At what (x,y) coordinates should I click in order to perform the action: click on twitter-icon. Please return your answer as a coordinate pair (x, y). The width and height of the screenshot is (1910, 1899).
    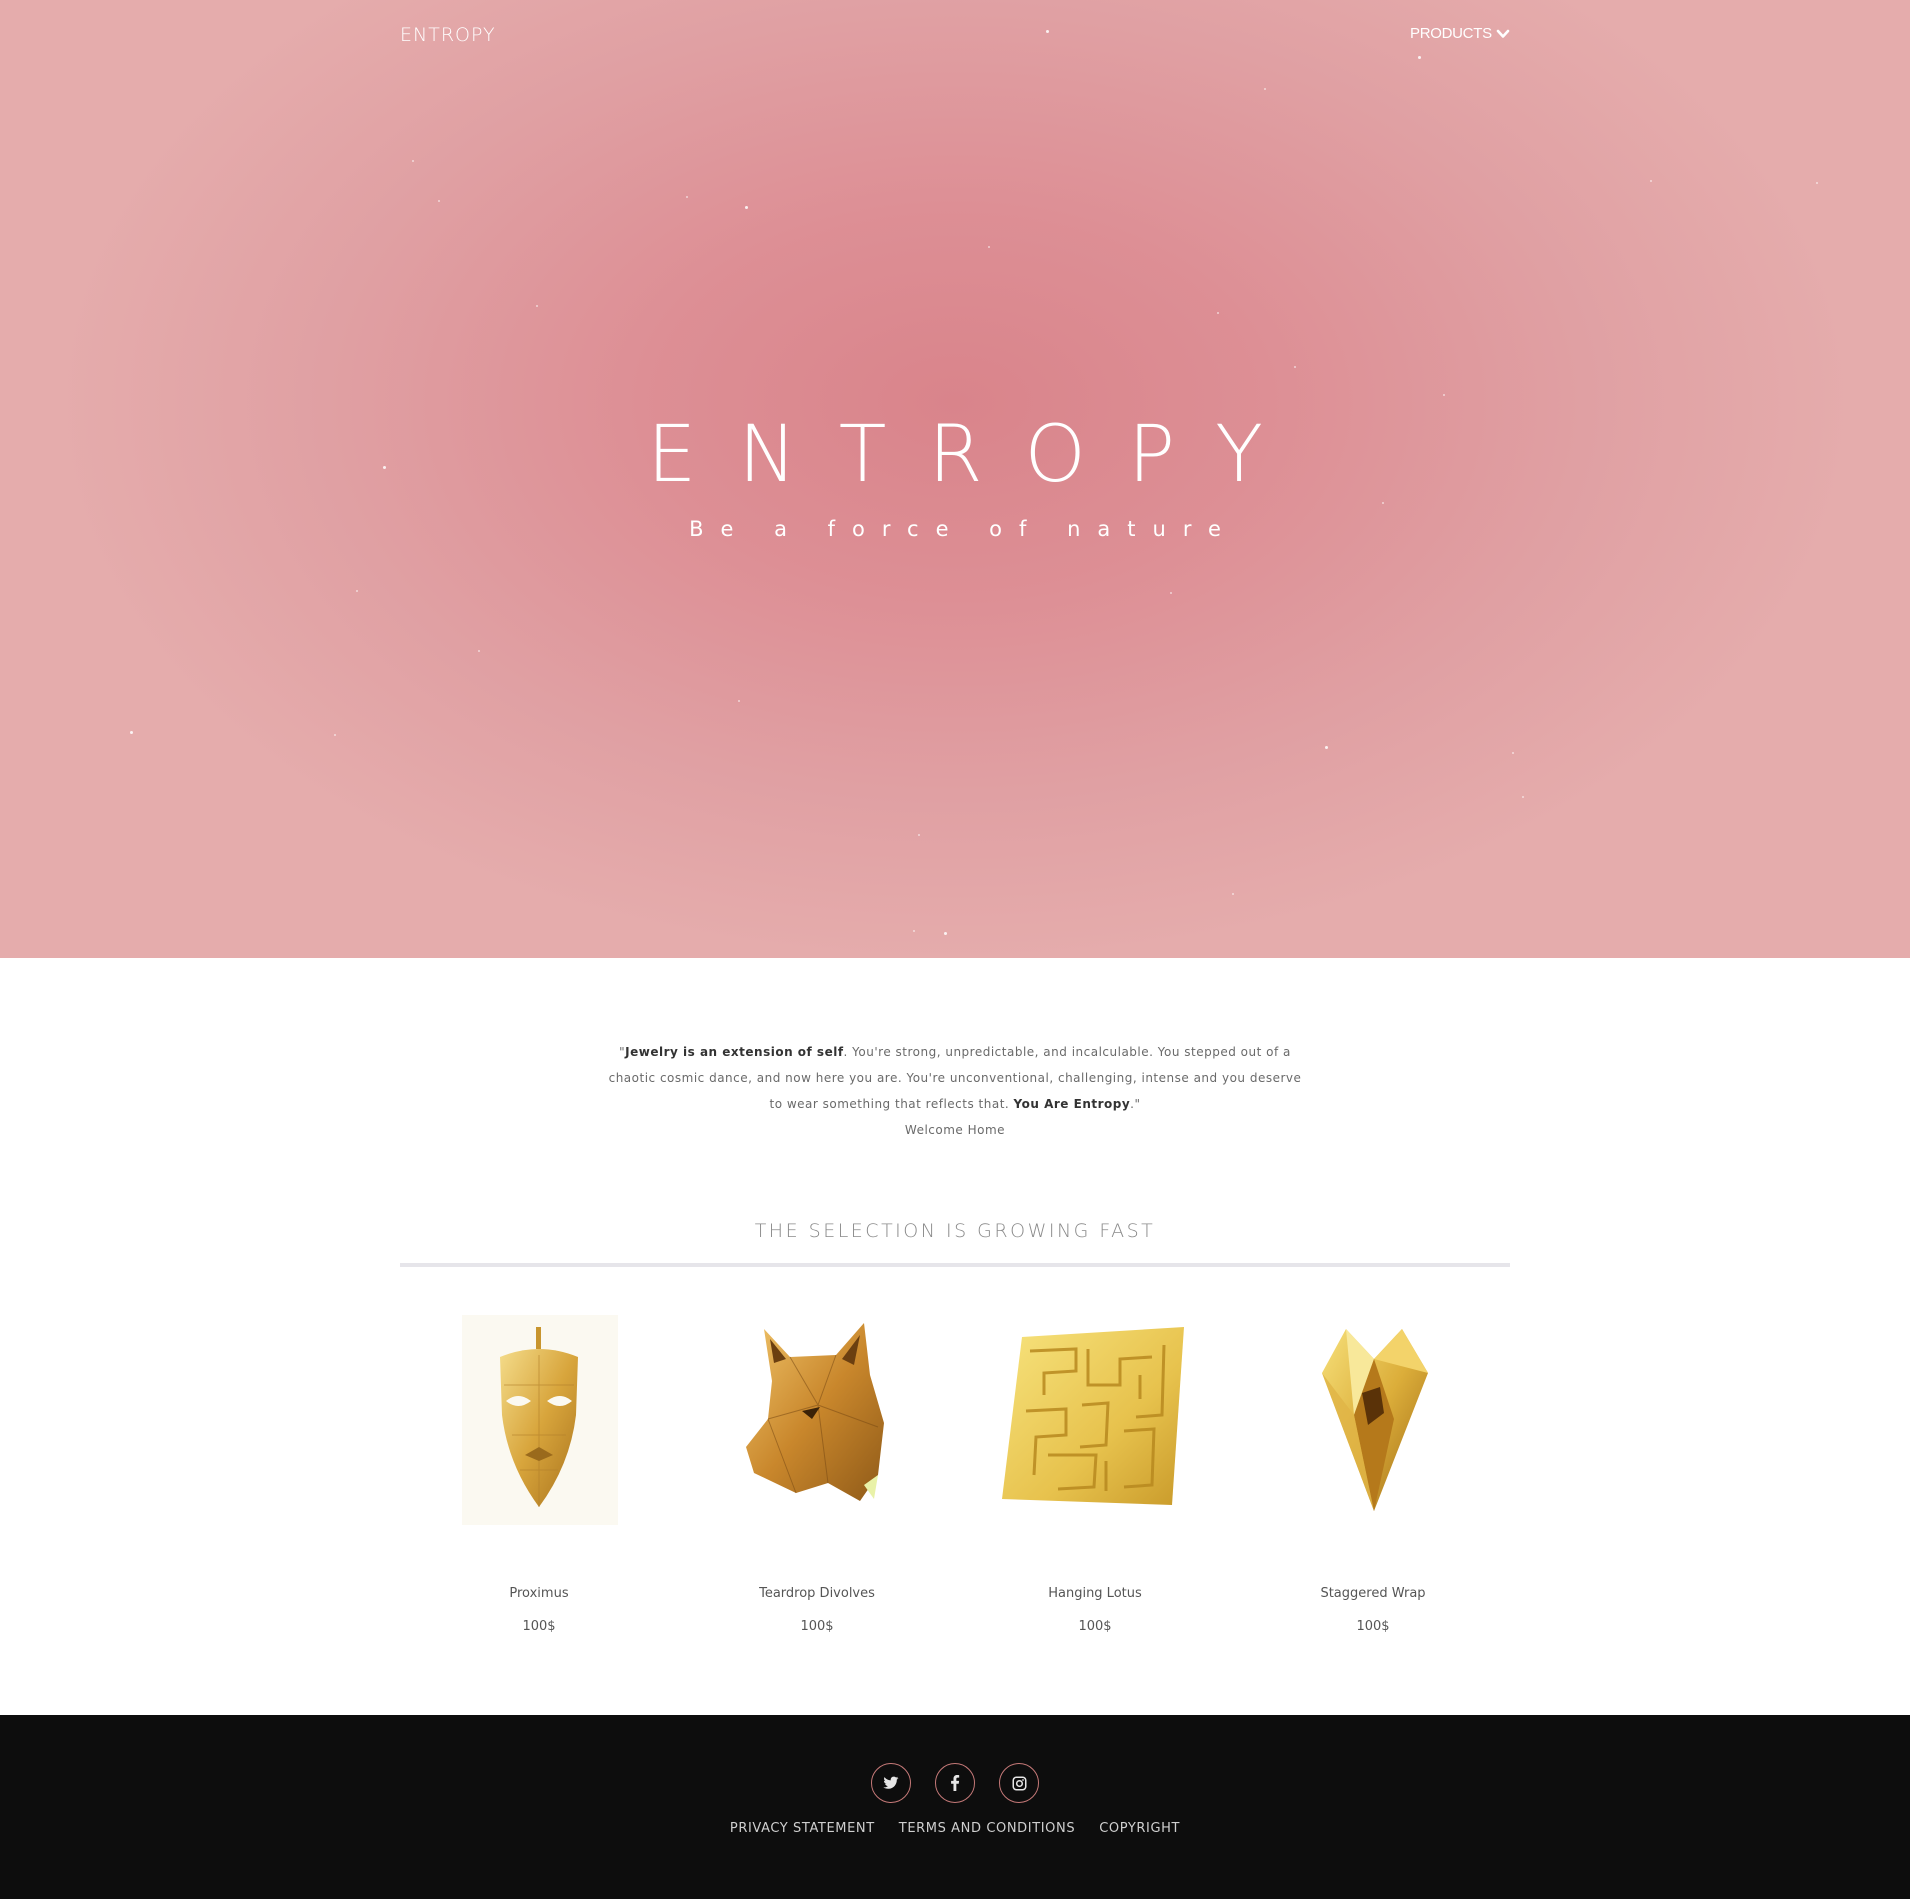
    Looking at the image, I should click on (891, 1782).